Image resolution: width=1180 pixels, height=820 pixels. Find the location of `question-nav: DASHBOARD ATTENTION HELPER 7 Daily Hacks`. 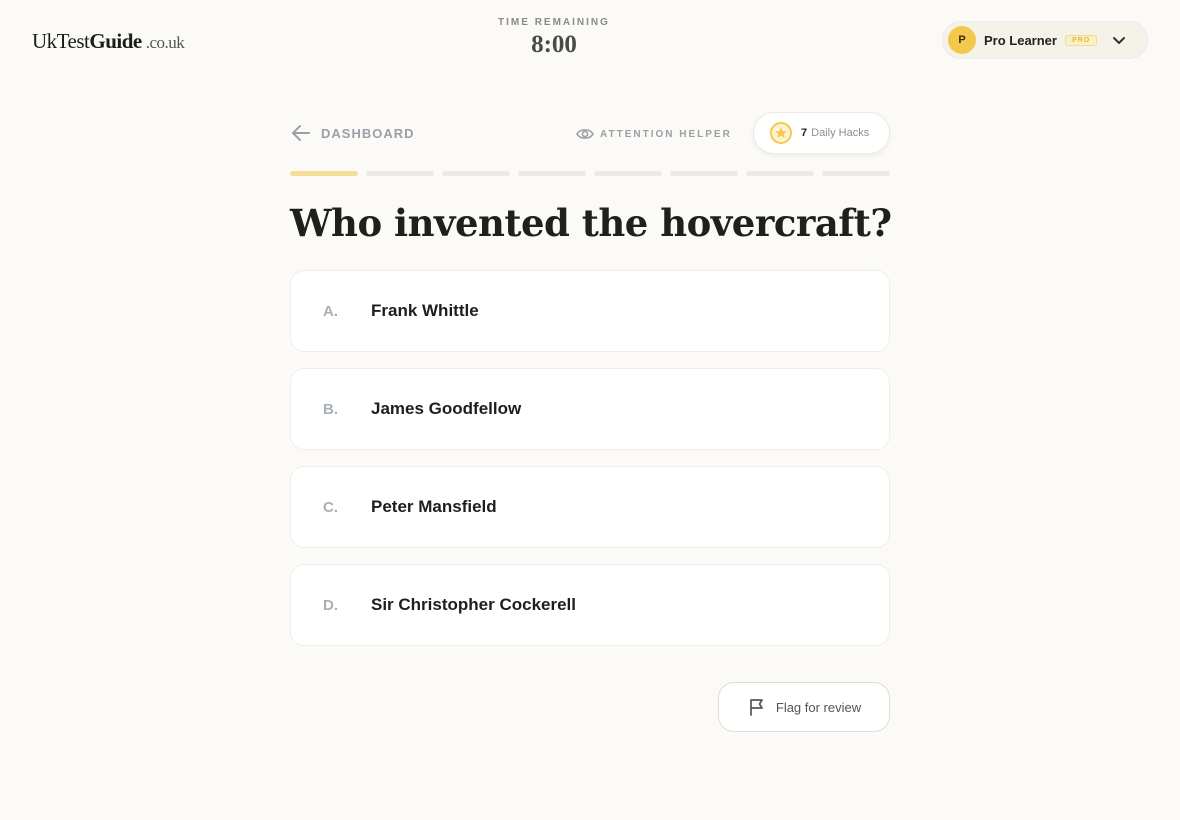

question-nav: DASHBOARD ATTENTION HELPER 7 Daily Hacks is located at coordinates (590, 133).